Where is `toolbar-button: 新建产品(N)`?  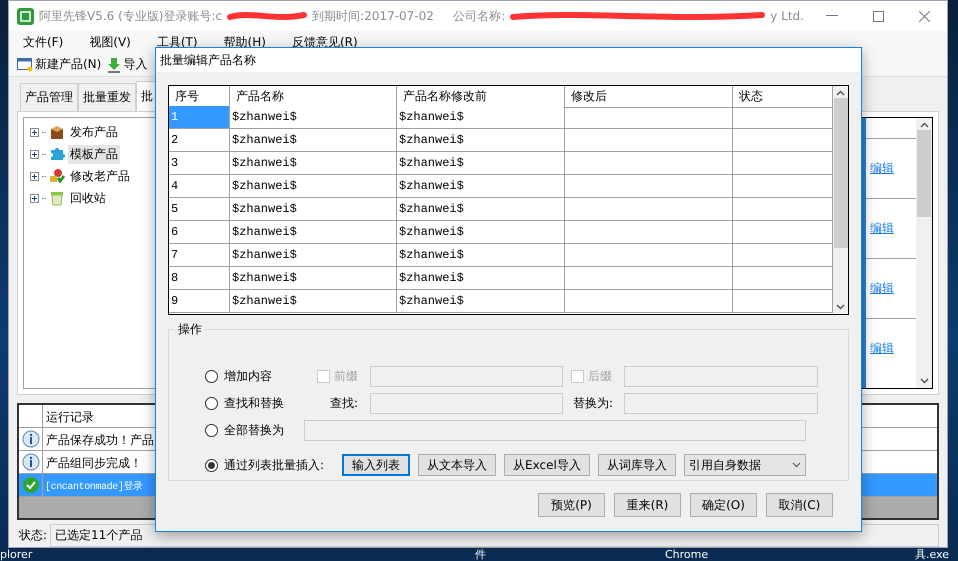 toolbar-button: 新建产品(N) is located at coordinates (59, 65).